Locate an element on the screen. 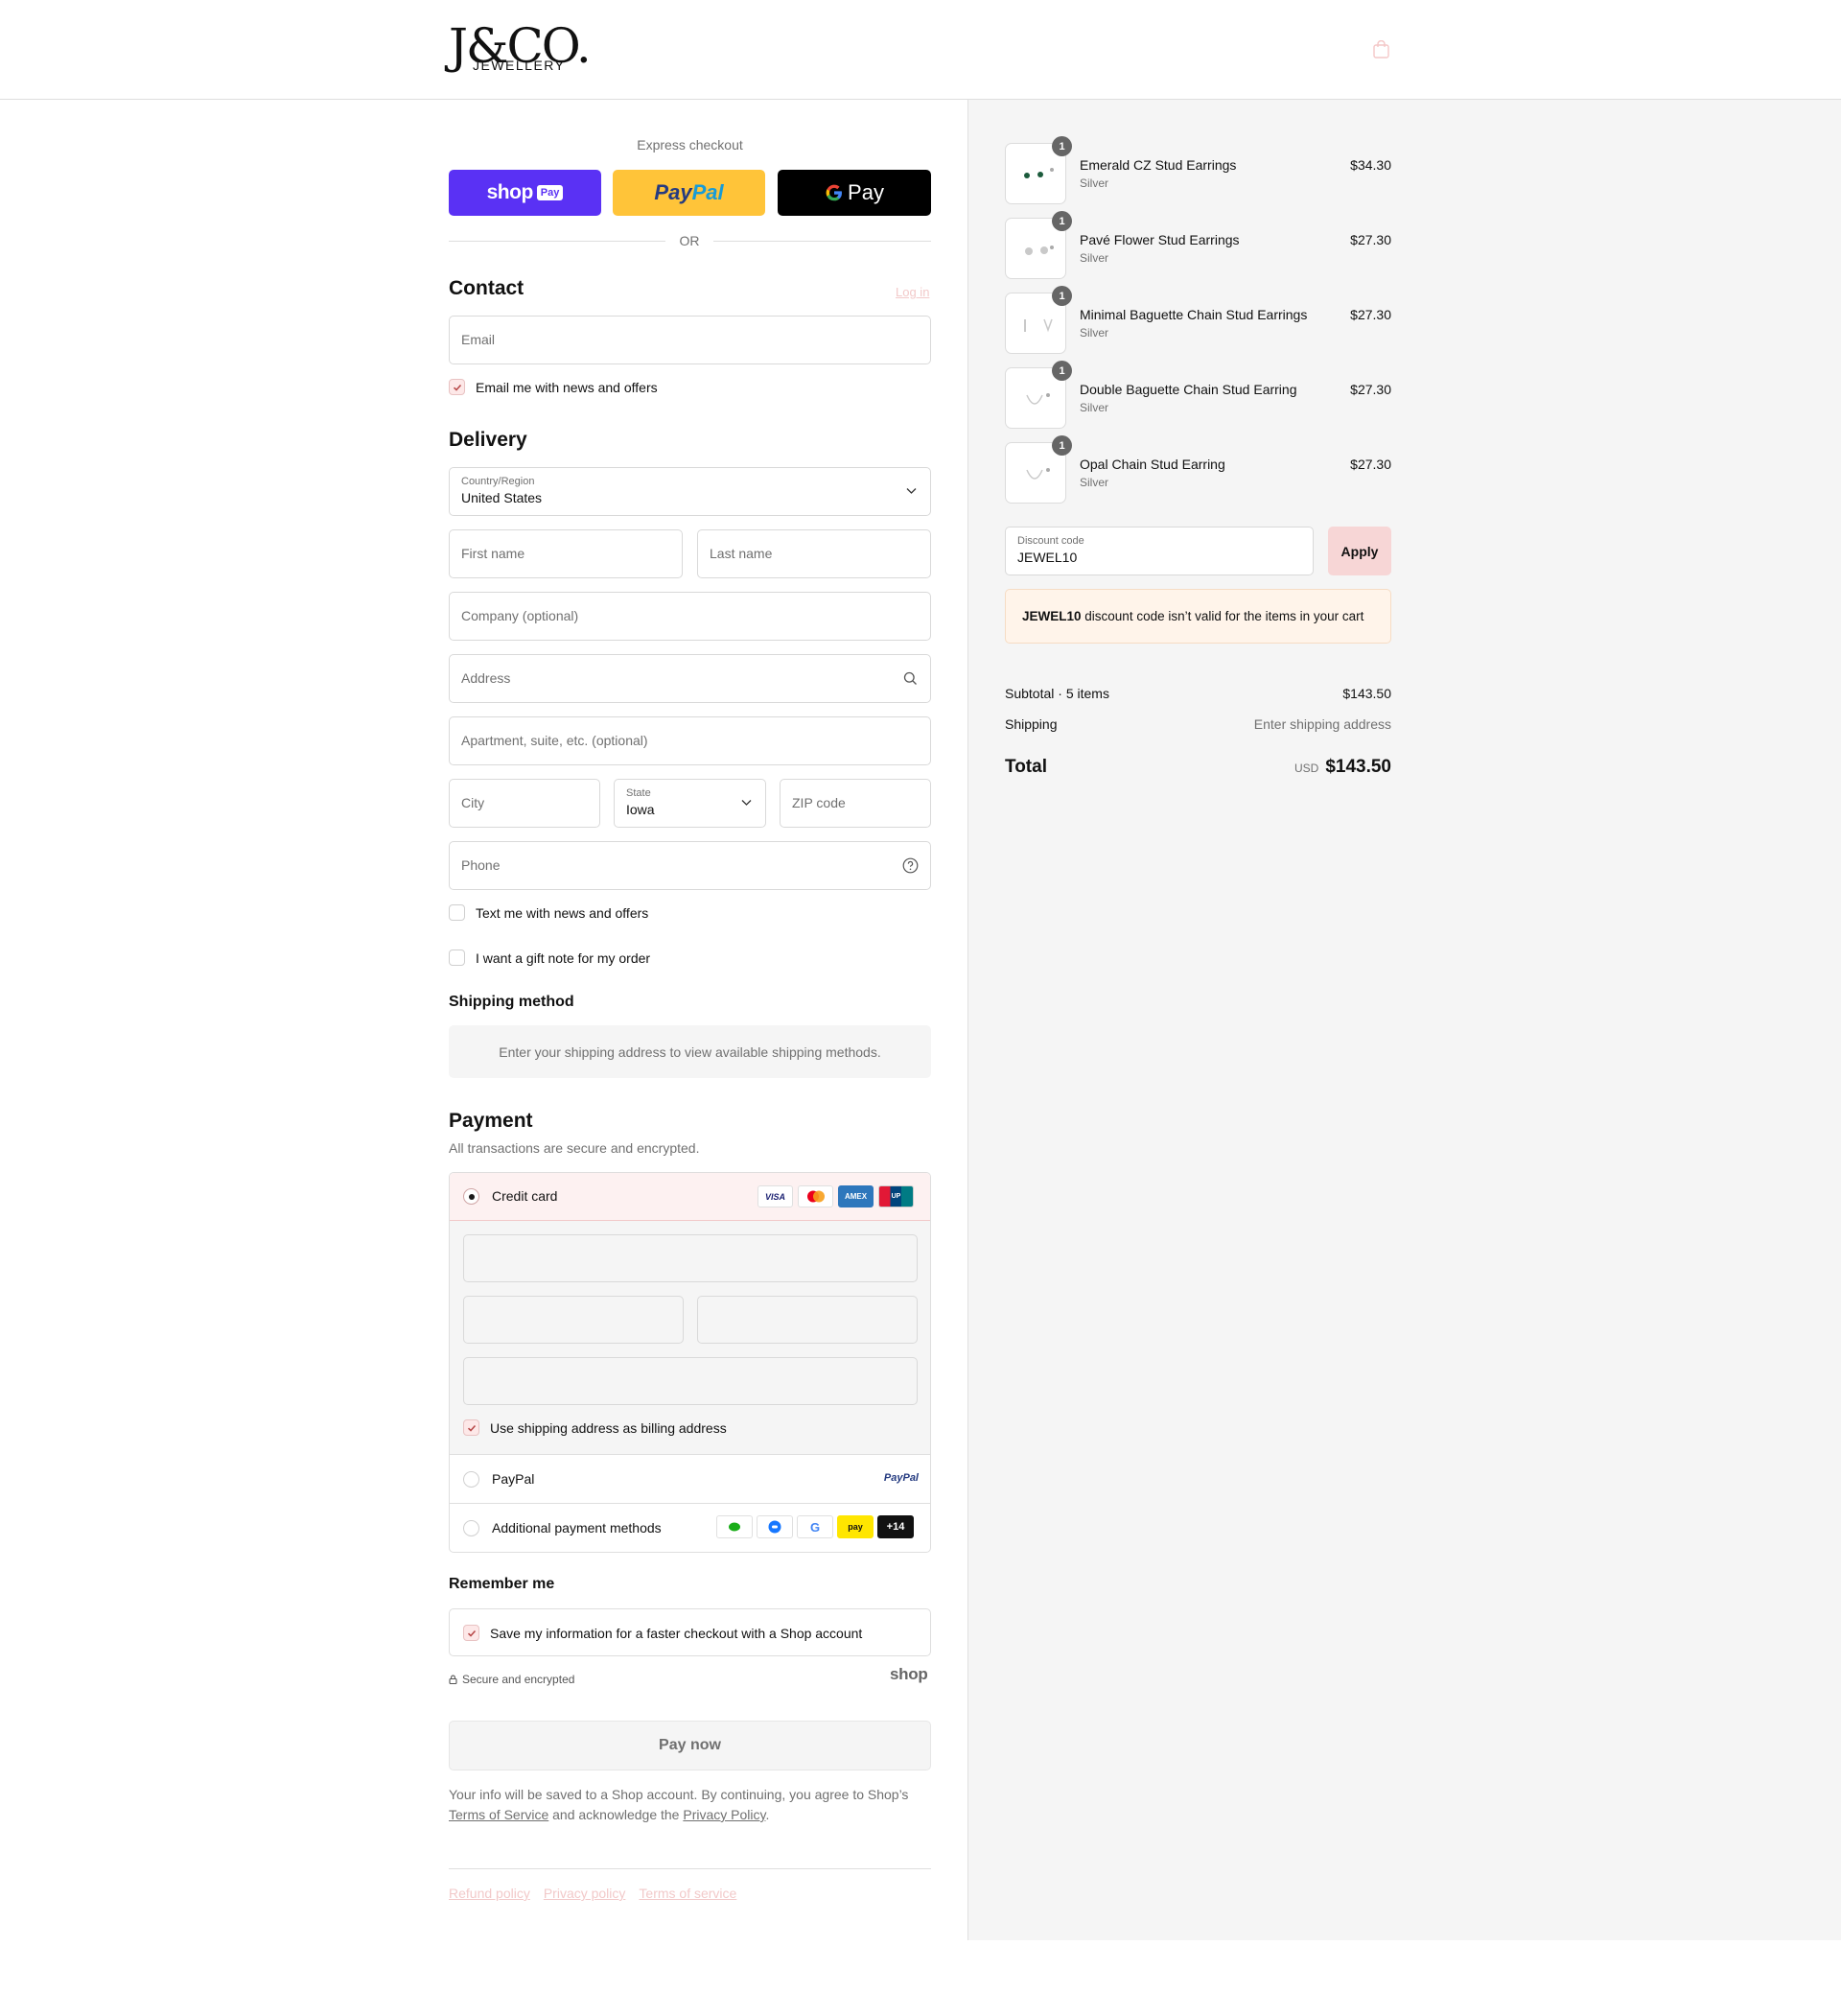 This screenshot has height=2016, width=1841. additional-payment-radio is located at coordinates (471, 1528).